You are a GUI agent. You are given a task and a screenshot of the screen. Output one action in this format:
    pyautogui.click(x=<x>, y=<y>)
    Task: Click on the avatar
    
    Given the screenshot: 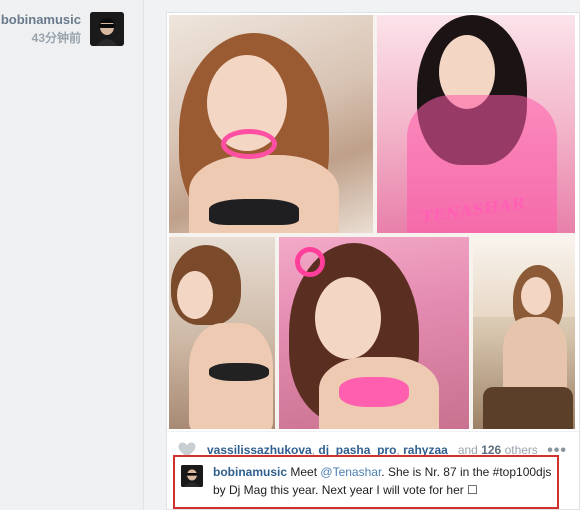 What is the action you would take?
    pyautogui.click(x=107, y=29)
    